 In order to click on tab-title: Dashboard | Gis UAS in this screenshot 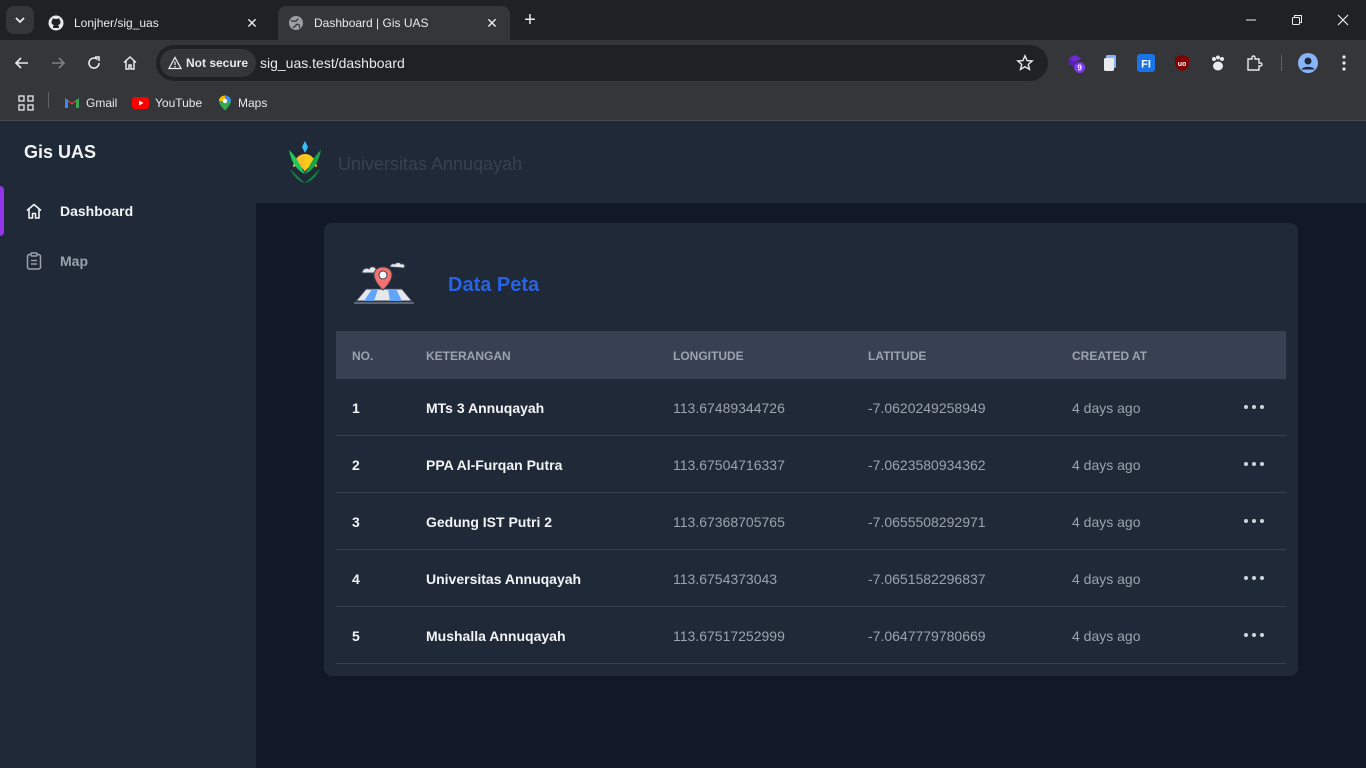, I will do `click(371, 23)`.